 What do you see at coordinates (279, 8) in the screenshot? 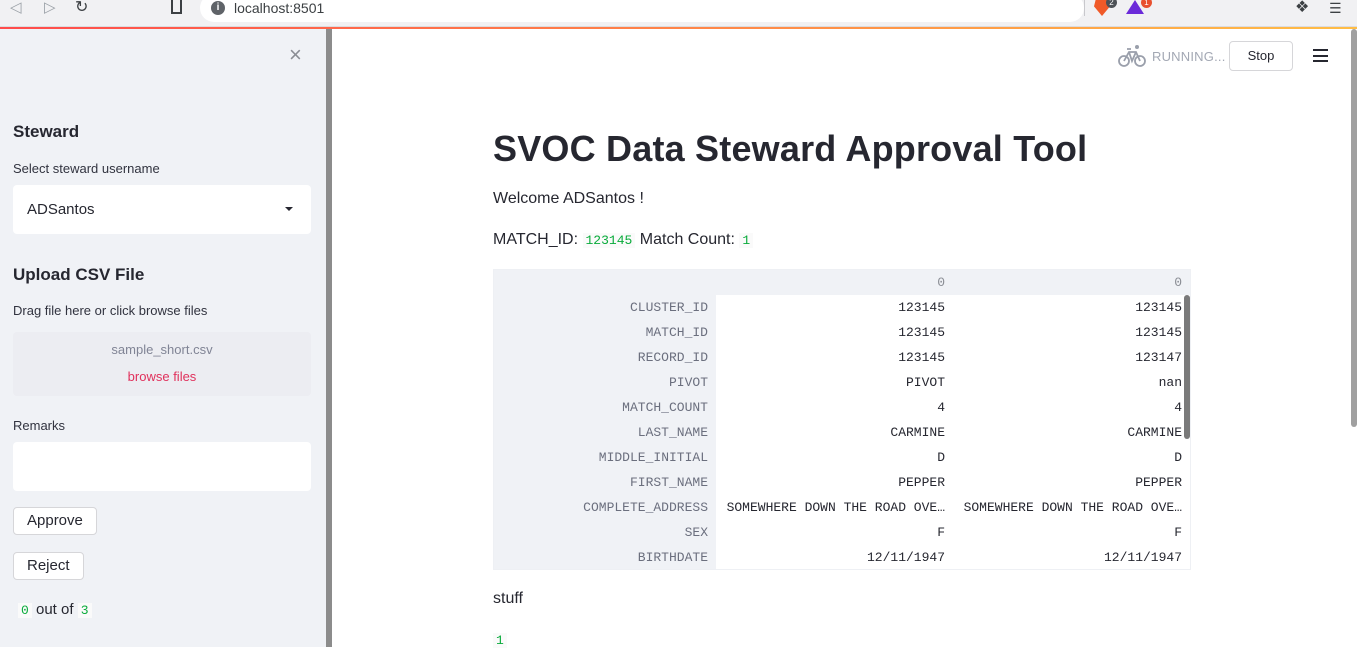
I see `url-text: localhost:8501` at bounding box center [279, 8].